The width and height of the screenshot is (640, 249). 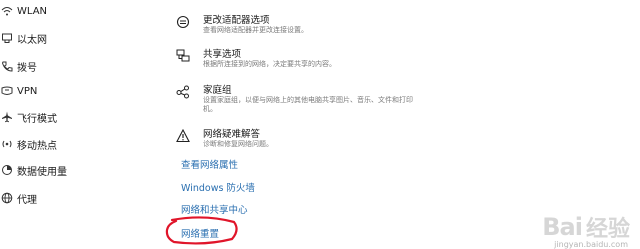 What do you see at coordinates (70, 117) in the screenshot?
I see `sidebar-item-airplane: 飞行模式` at bounding box center [70, 117].